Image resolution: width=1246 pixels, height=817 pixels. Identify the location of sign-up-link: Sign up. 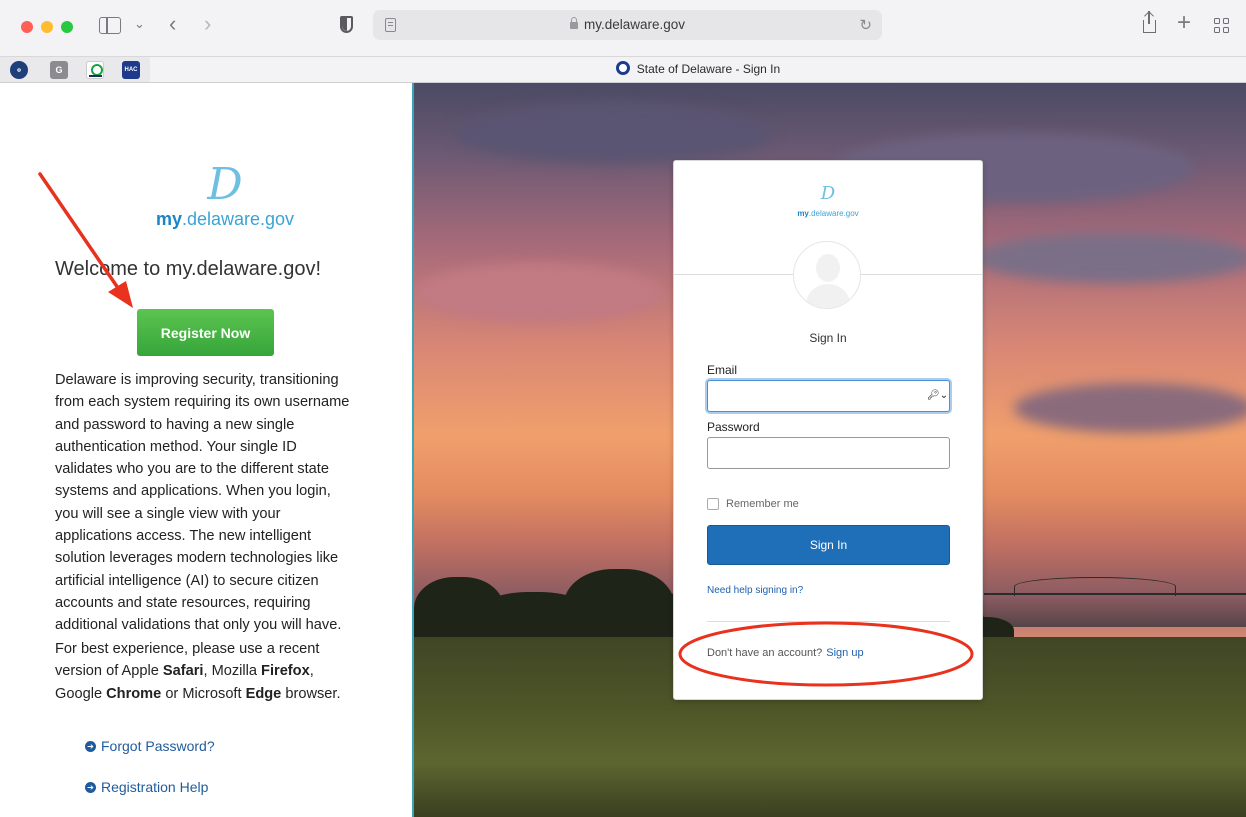
(844, 653).